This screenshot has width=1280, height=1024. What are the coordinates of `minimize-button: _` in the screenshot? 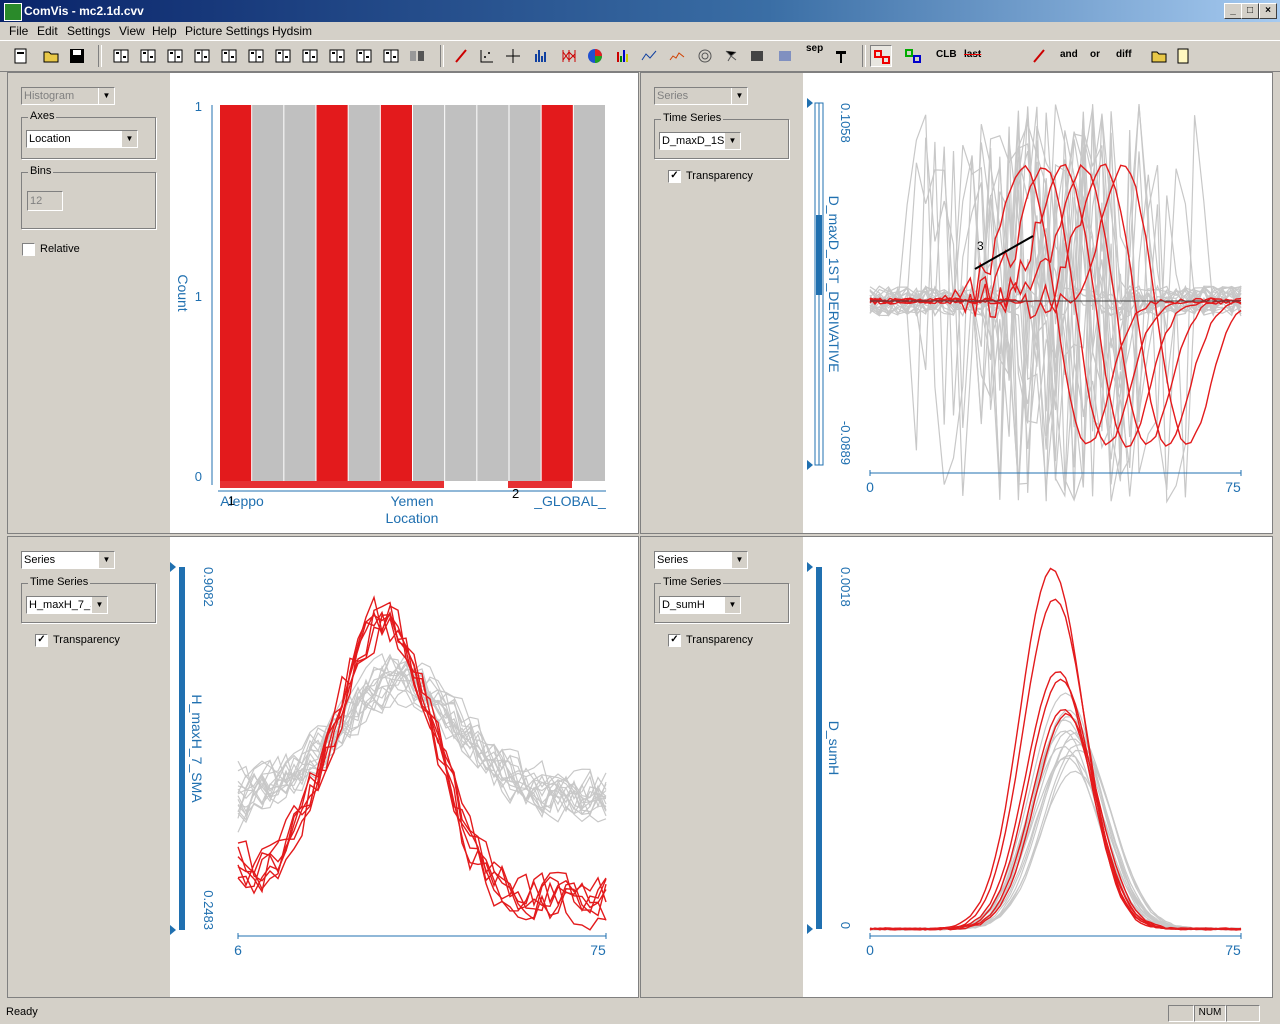 It's located at (1233, 11).